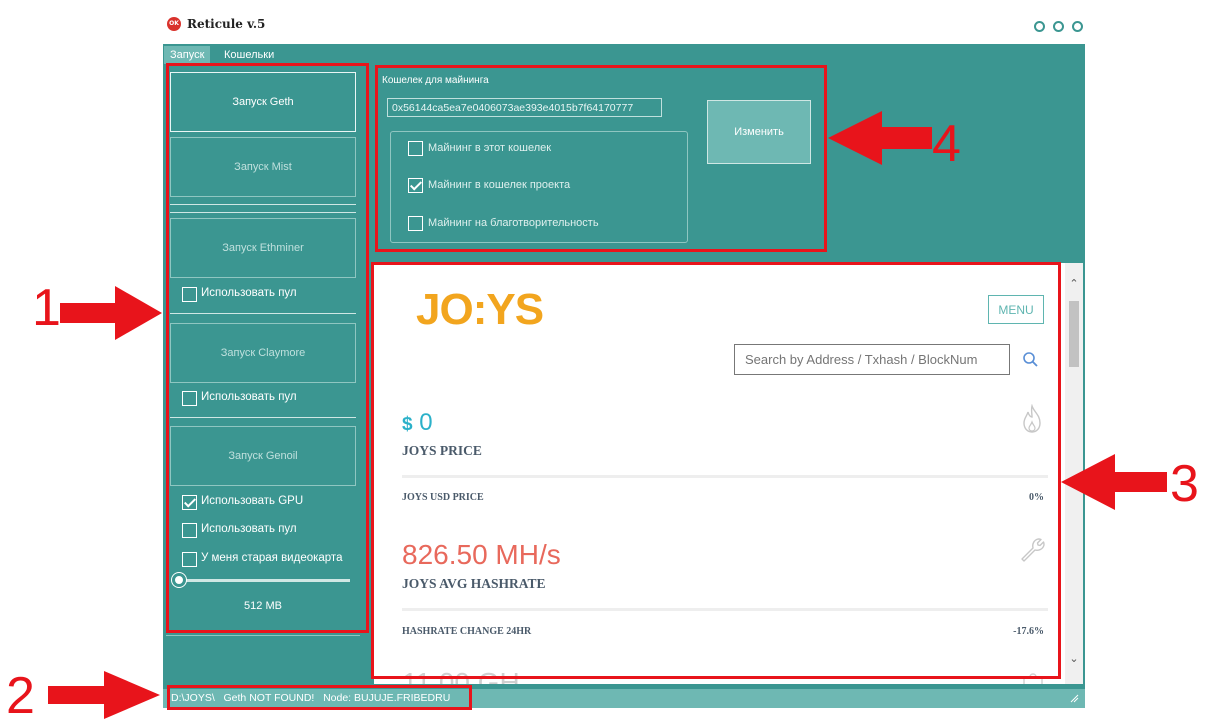 This screenshot has height=725, width=1212. Describe the element at coordinates (1074, 334) in the screenshot. I see `scroll-thumb` at that location.